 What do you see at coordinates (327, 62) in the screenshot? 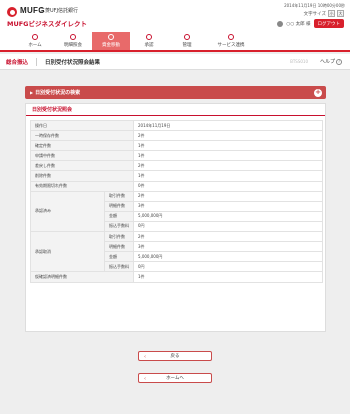
I see `help-label: ヘルプ` at bounding box center [327, 62].